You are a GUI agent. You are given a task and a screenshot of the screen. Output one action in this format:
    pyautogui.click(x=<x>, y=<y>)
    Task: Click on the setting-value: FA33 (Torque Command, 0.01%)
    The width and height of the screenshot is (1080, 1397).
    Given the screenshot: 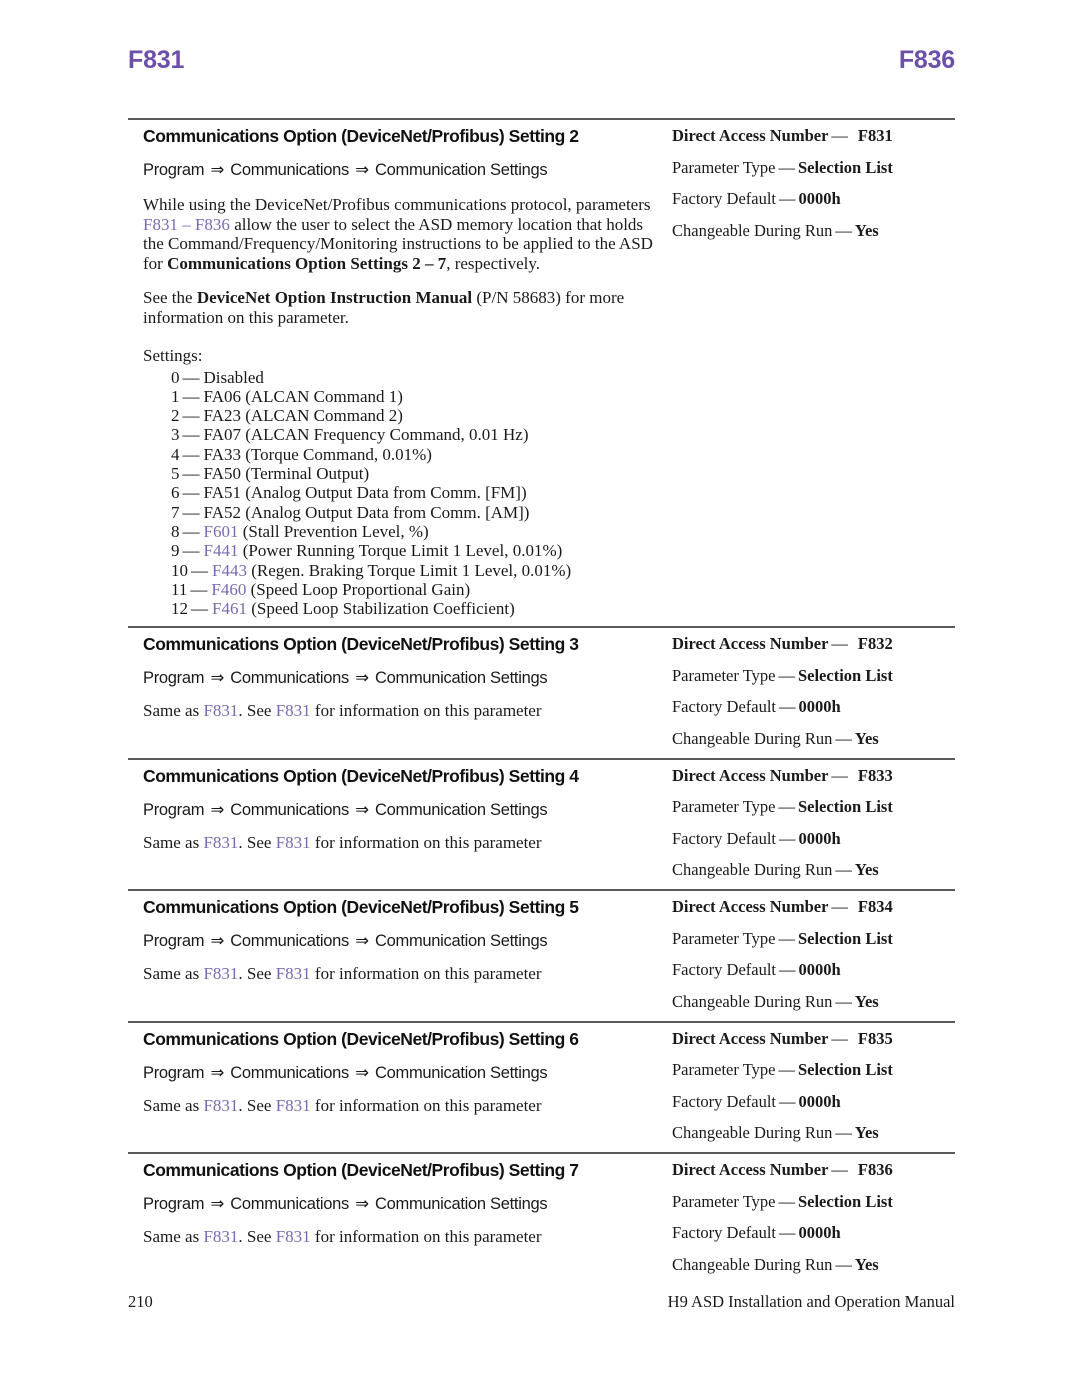 What is the action you would take?
    pyautogui.click(x=317, y=454)
    